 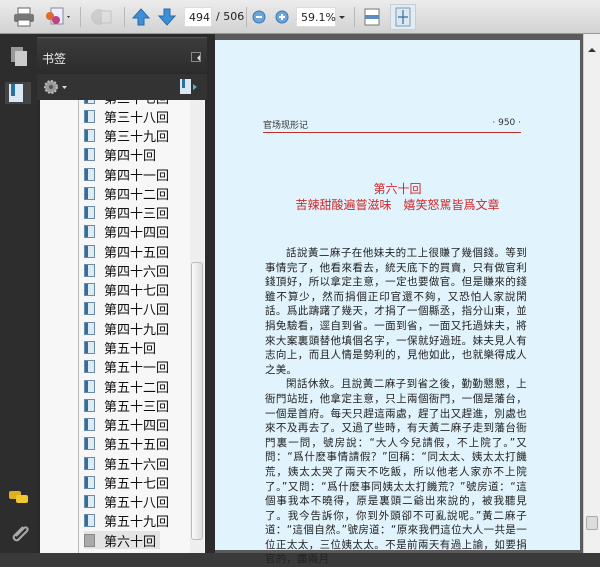 I want to click on bookmark-item: 第四十五回, so click(x=127, y=251).